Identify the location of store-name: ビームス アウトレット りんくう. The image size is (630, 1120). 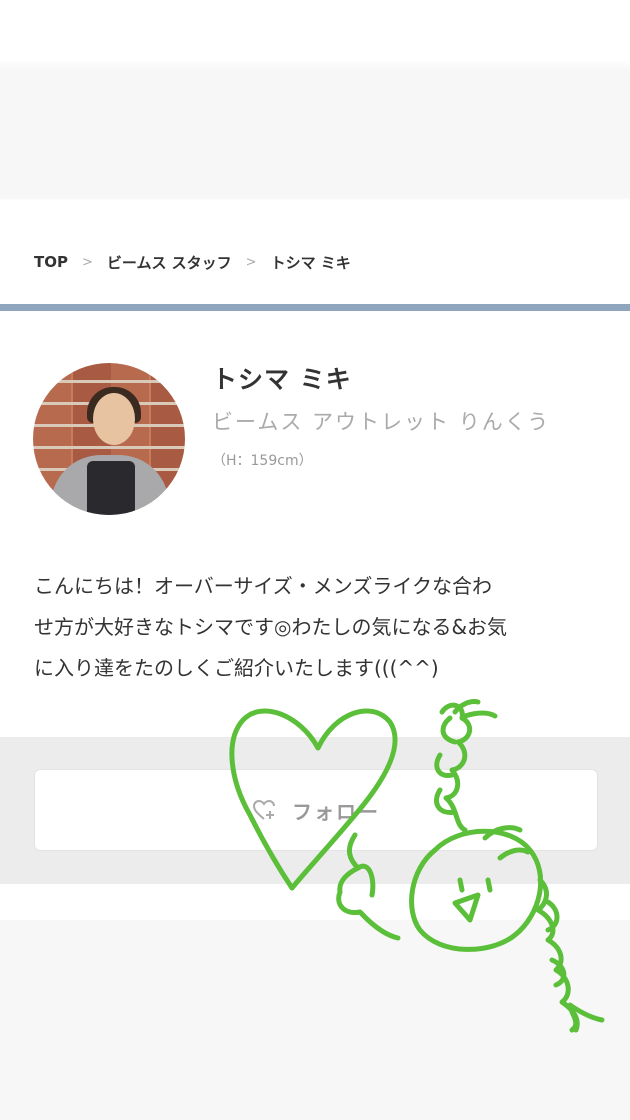
(381, 421).